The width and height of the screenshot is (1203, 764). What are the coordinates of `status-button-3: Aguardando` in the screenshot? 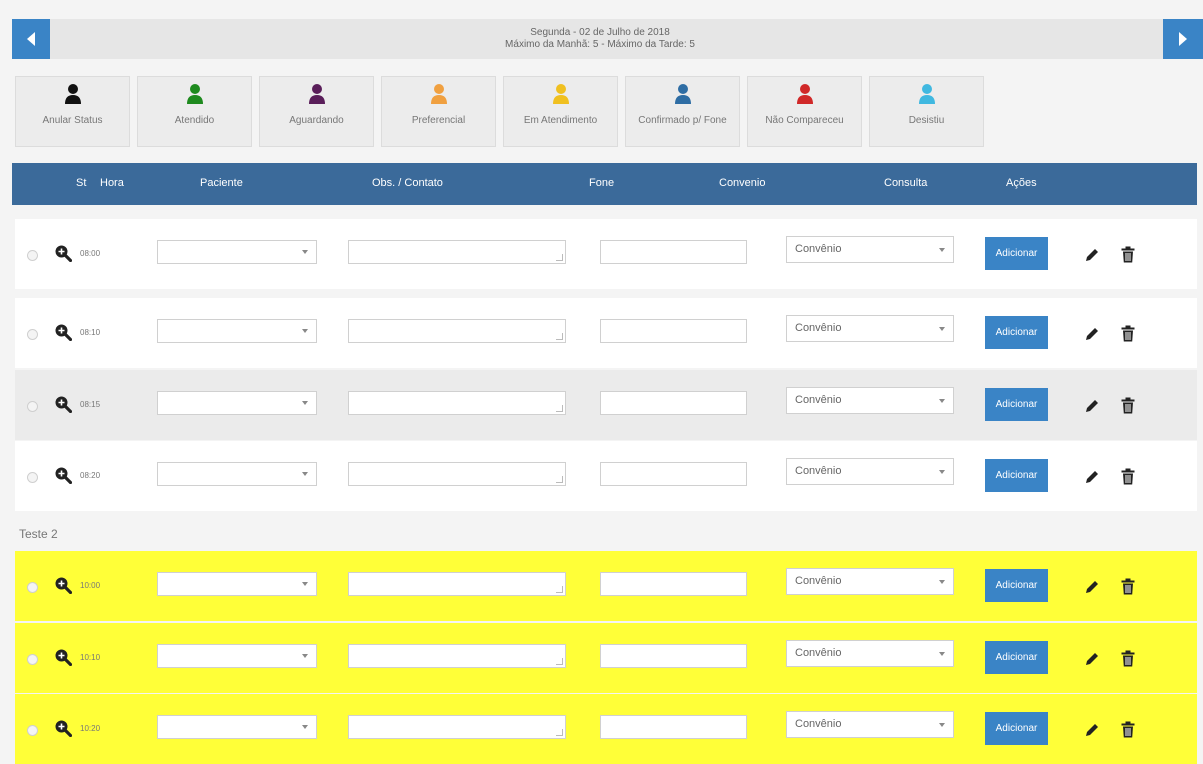 It's located at (316, 111).